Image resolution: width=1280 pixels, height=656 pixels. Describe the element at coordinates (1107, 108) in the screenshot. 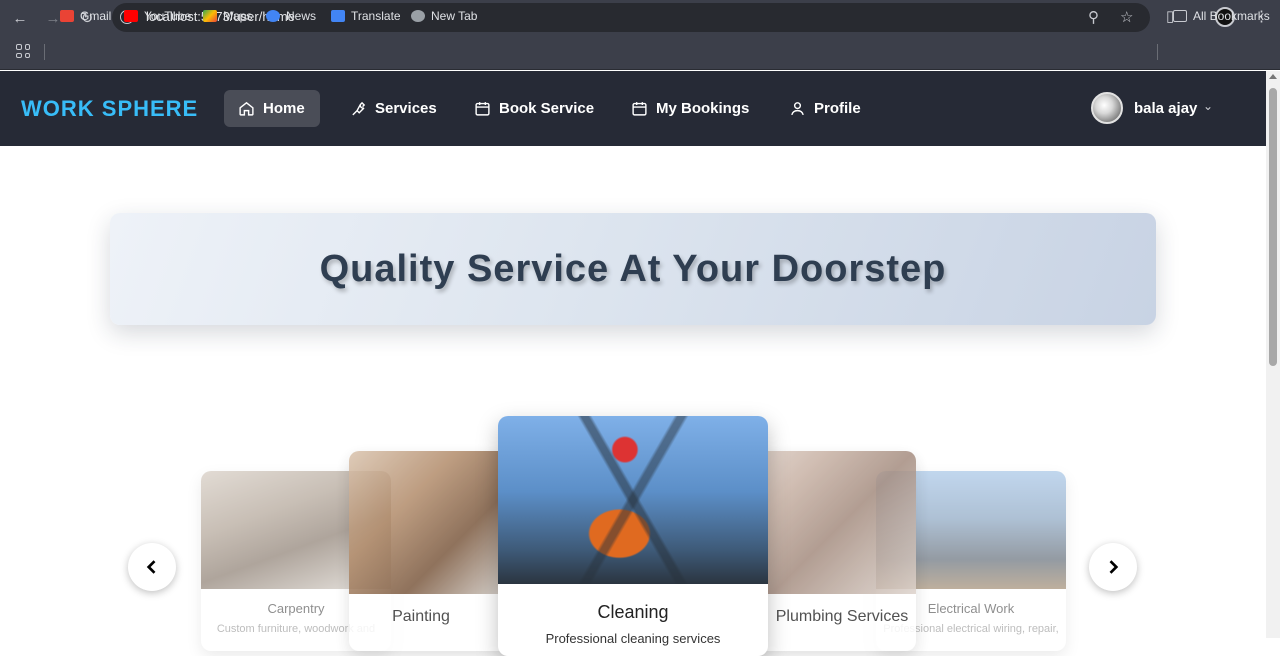

I see `avatar` at that location.